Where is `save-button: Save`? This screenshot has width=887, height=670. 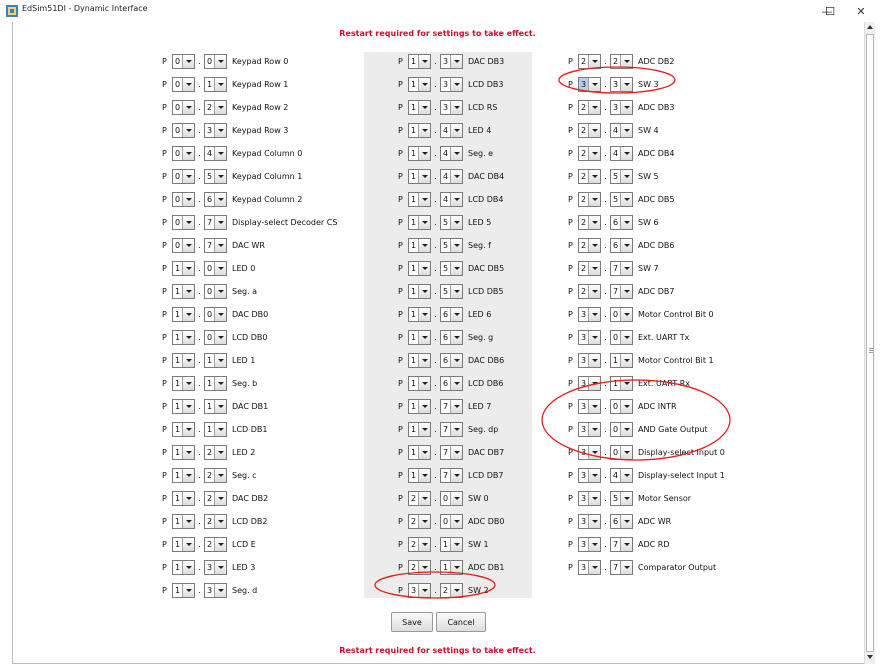
save-button: Save is located at coordinates (412, 622).